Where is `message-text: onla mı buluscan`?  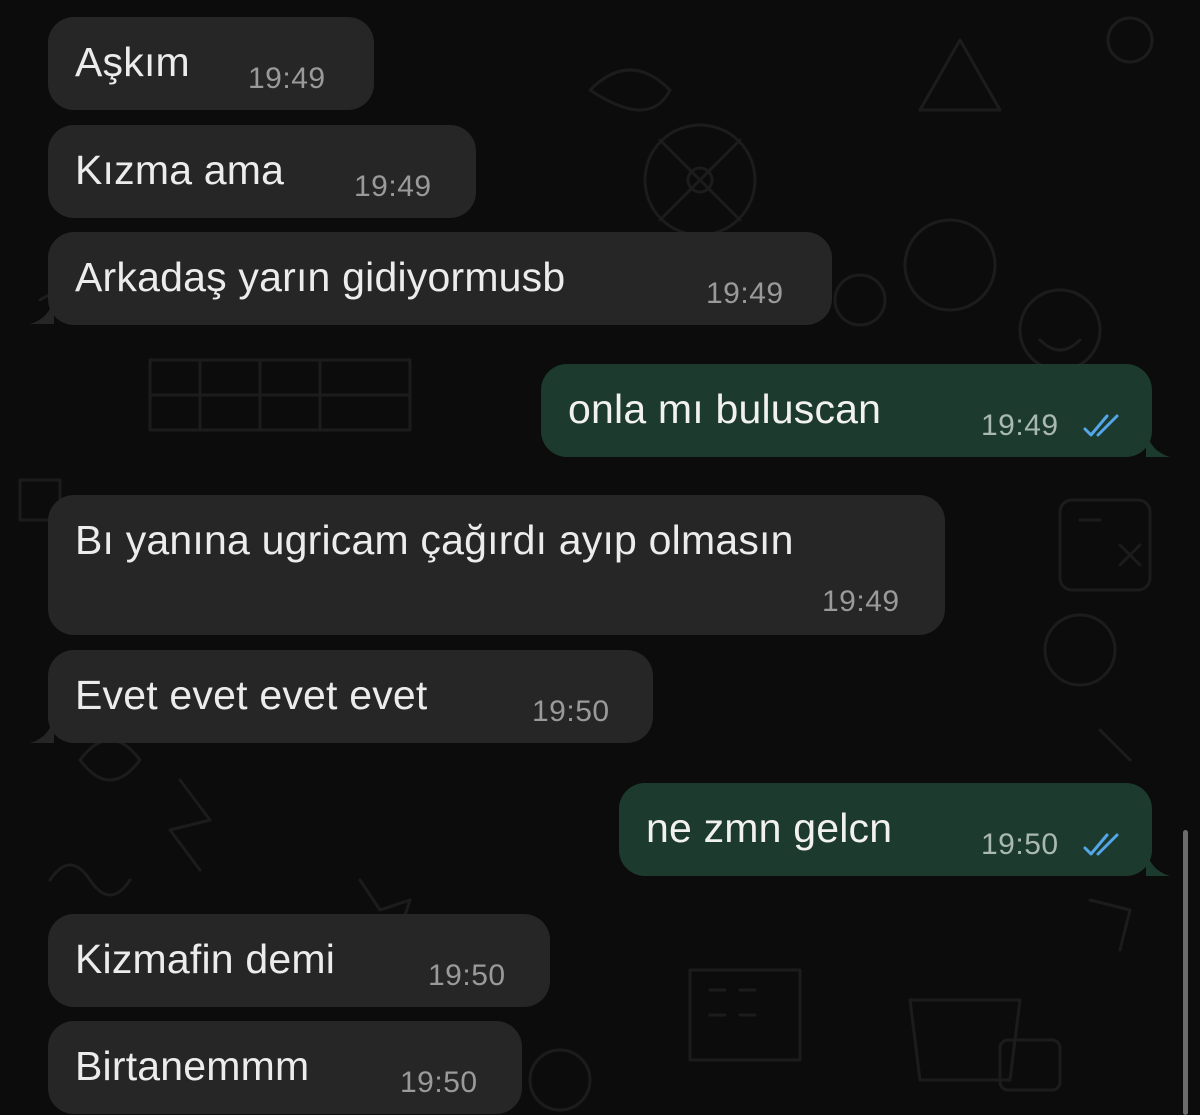
message-text: onla mı buluscan is located at coordinates (725, 409).